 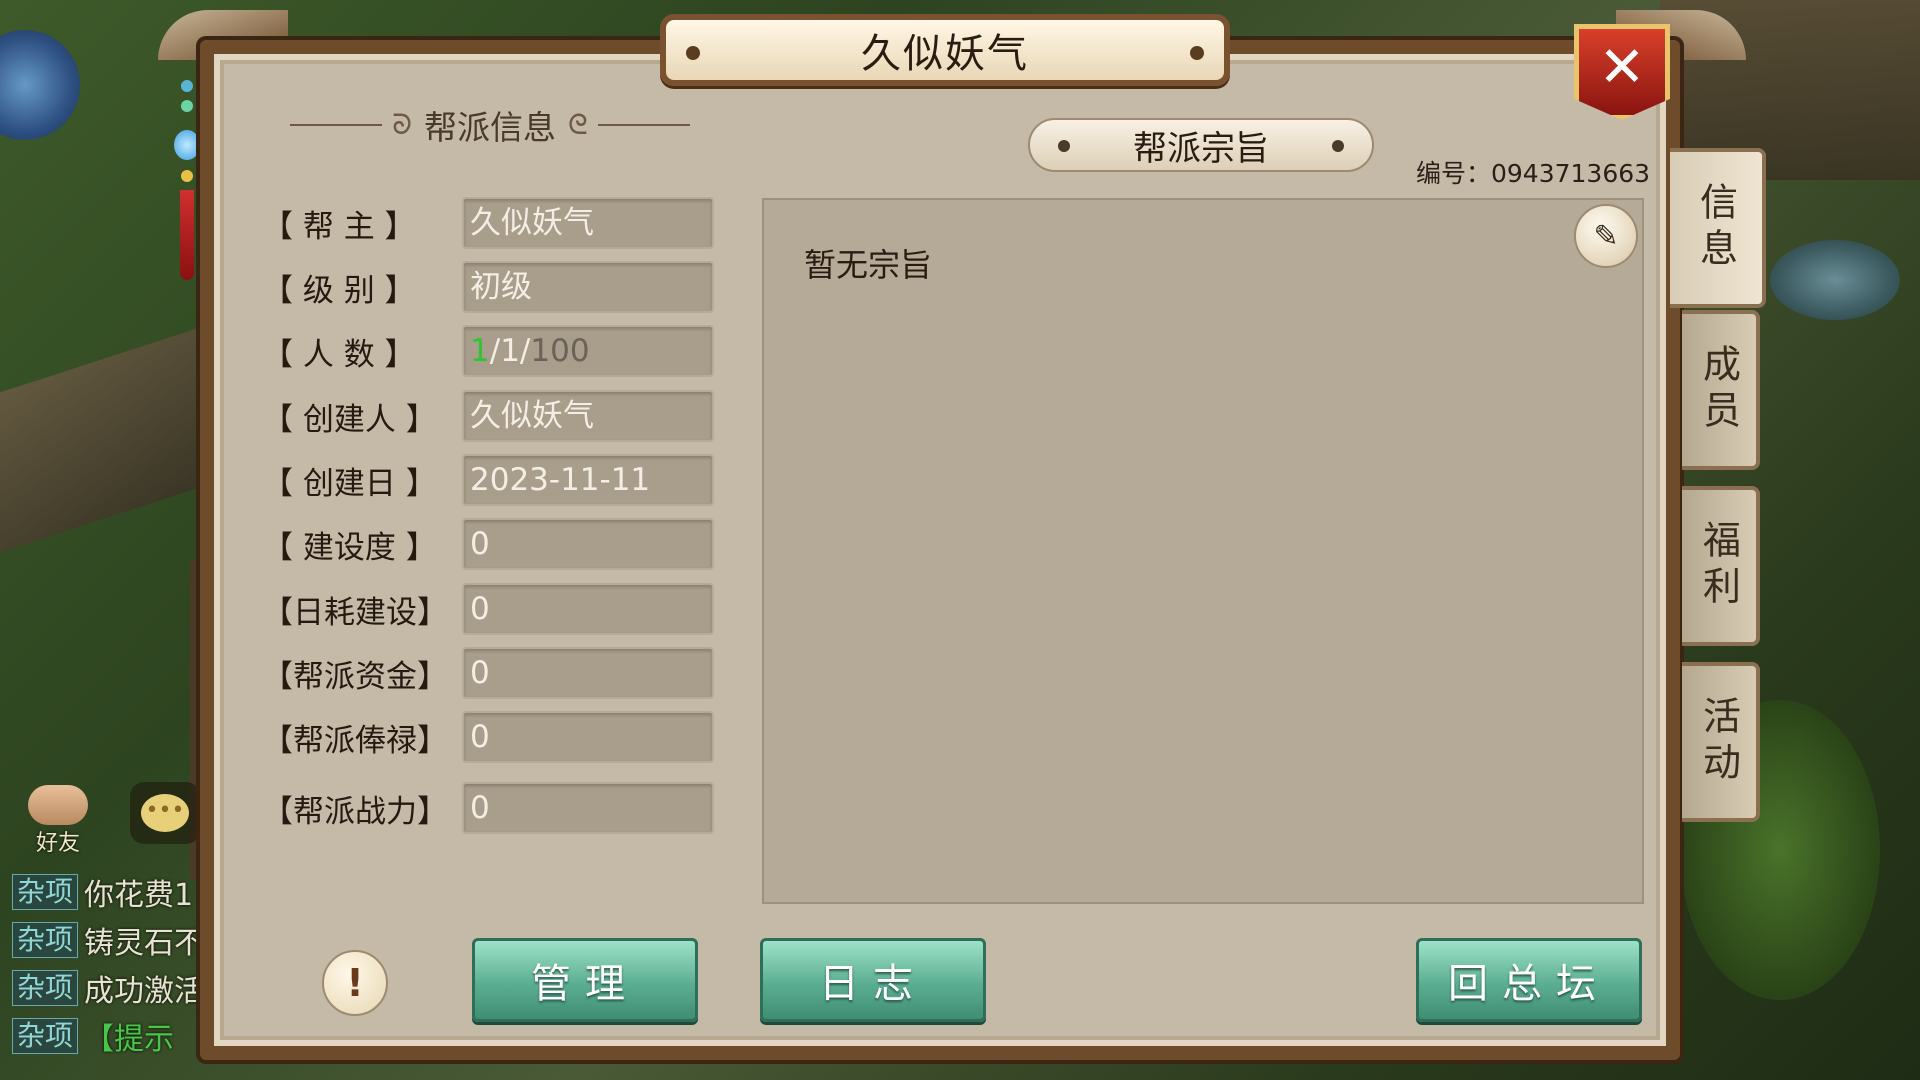 I want to click on exclamation-icon: !, so click(x=355, y=983).